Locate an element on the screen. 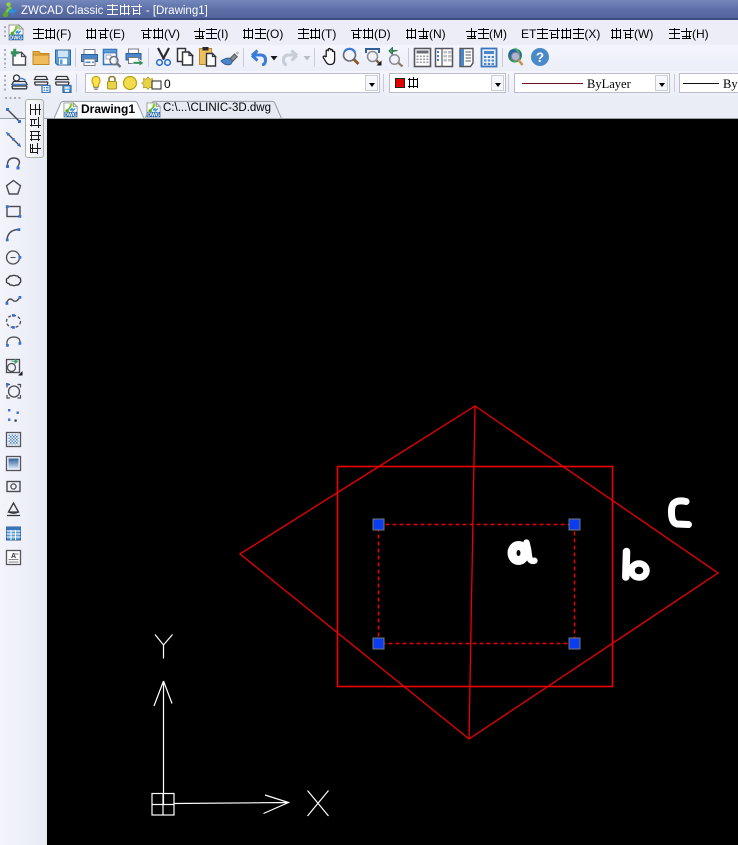 This screenshot has height=845, width=738. svg-text: DWG is located at coordinates (15, 38).